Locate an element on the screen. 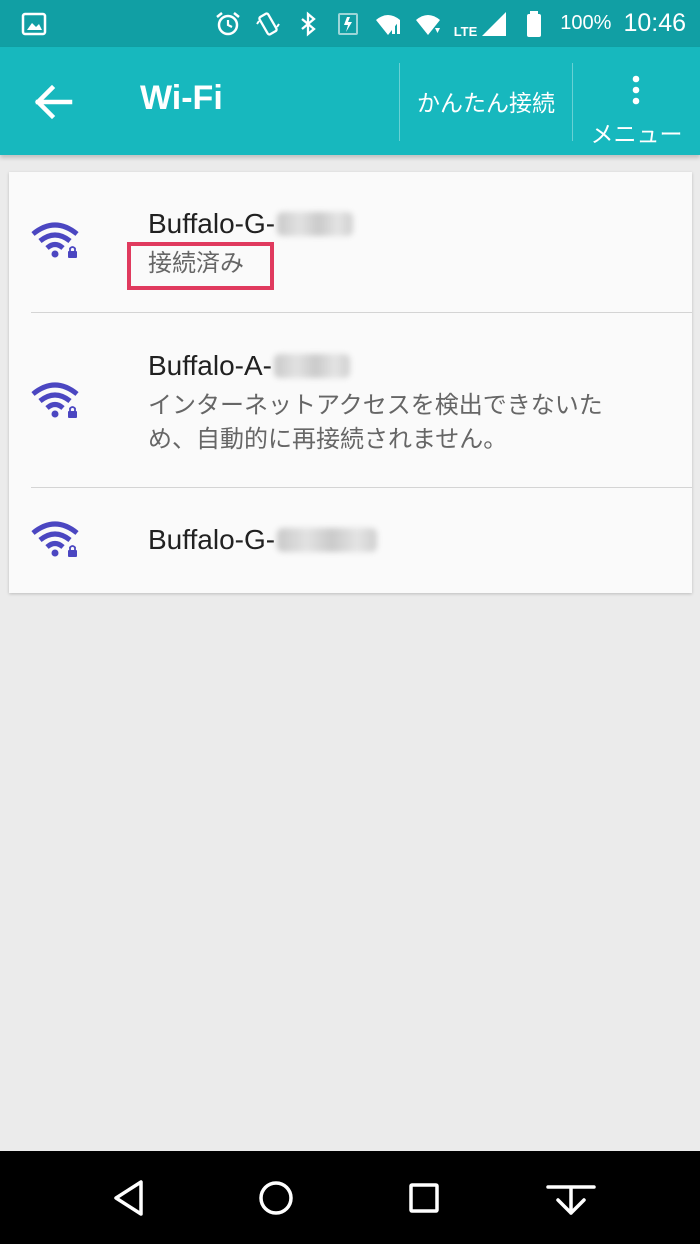 Image resolution: width=700 pixels, height=1244 pixels. alarm-icon is located at coordinates (227, 23).